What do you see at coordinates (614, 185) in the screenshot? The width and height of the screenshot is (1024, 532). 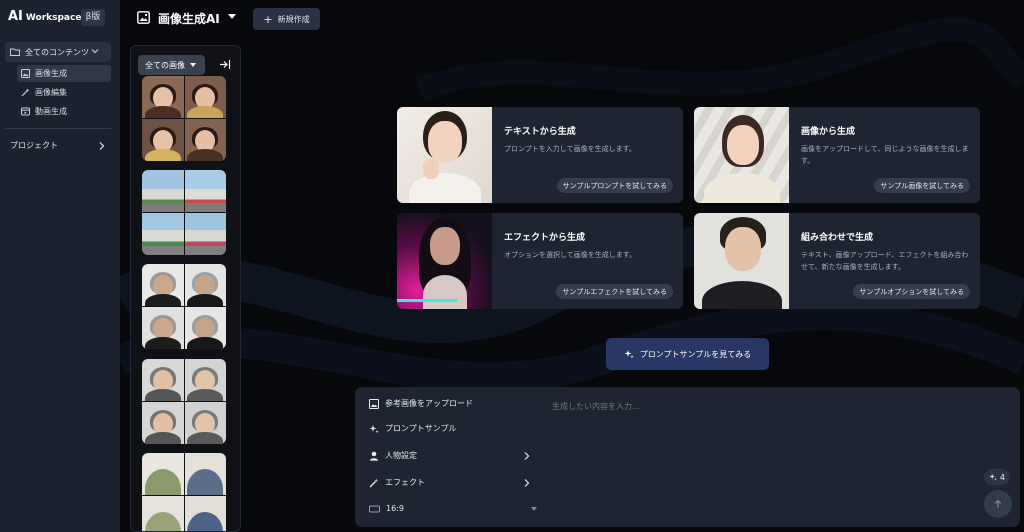 I see `try-sample-prompt-button: サンプルプロンプトを試してみる` at bounding box center [614, 185].